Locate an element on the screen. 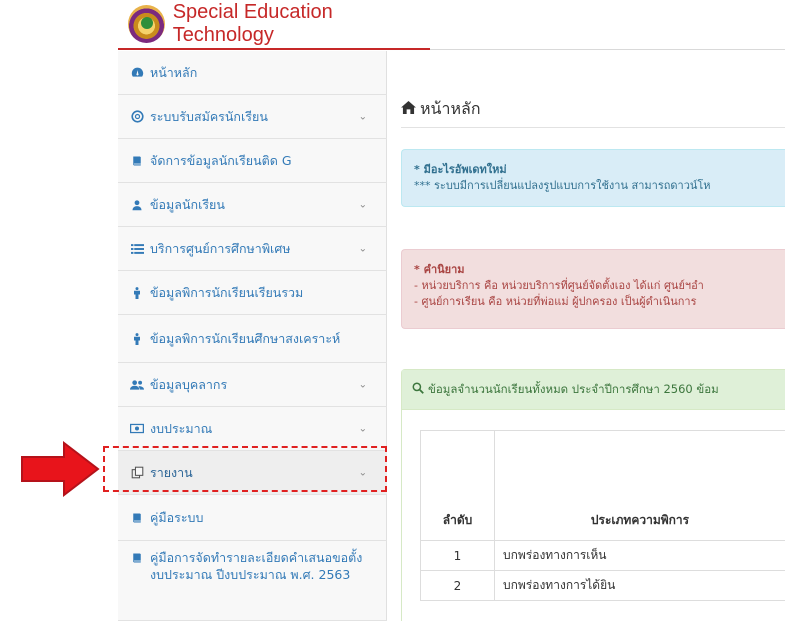 This screenshot has width=785, height=621. definition-alert-heading: * คำนิยาม is located at coordinates (439, 269).